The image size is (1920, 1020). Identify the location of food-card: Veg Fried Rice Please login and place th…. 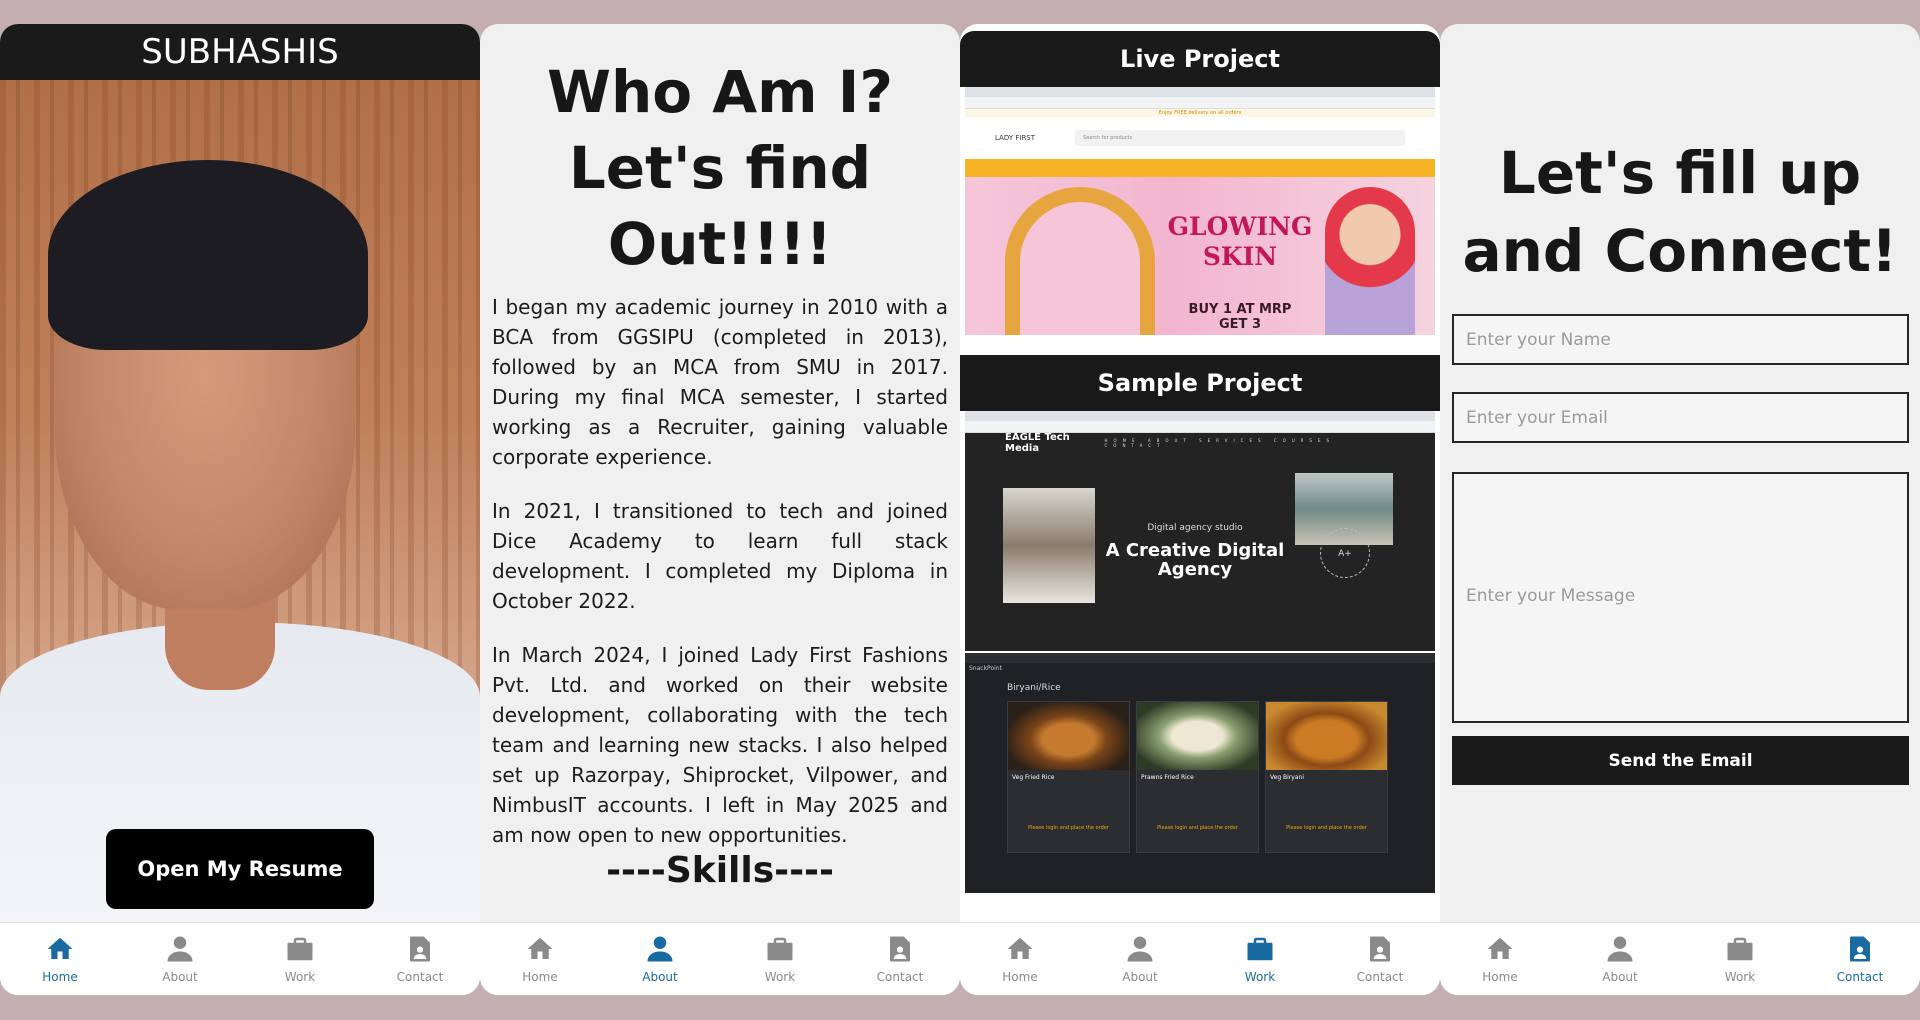
(1068, 777).